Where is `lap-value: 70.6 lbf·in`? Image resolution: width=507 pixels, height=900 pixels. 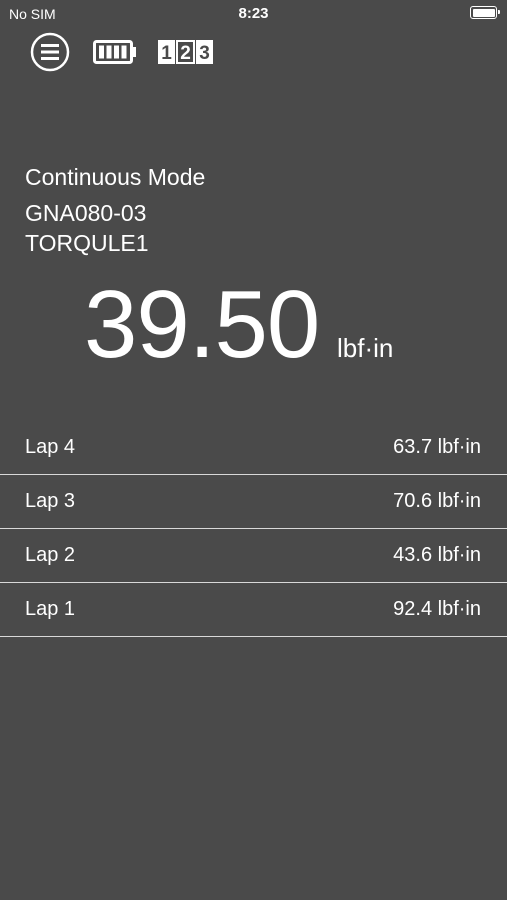
lap-value: 70.6 lbf·in is located at coordinates (437, 501).